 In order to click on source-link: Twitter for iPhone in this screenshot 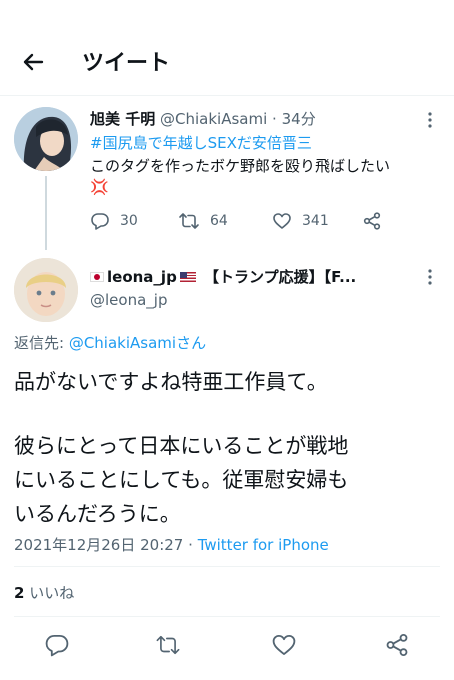, I will do `click(263, 545)`.